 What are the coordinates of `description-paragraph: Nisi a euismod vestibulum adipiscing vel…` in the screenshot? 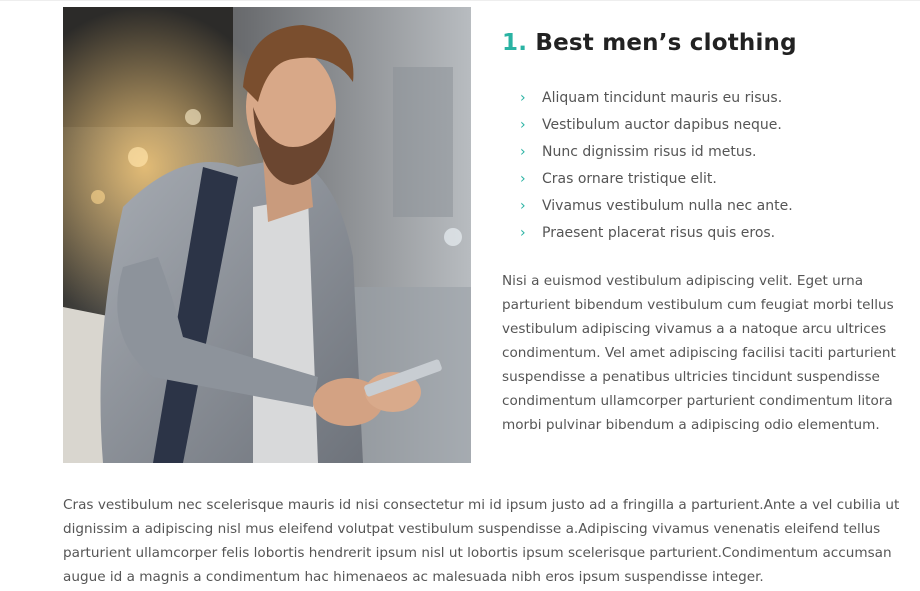 It's located at (699, 353).